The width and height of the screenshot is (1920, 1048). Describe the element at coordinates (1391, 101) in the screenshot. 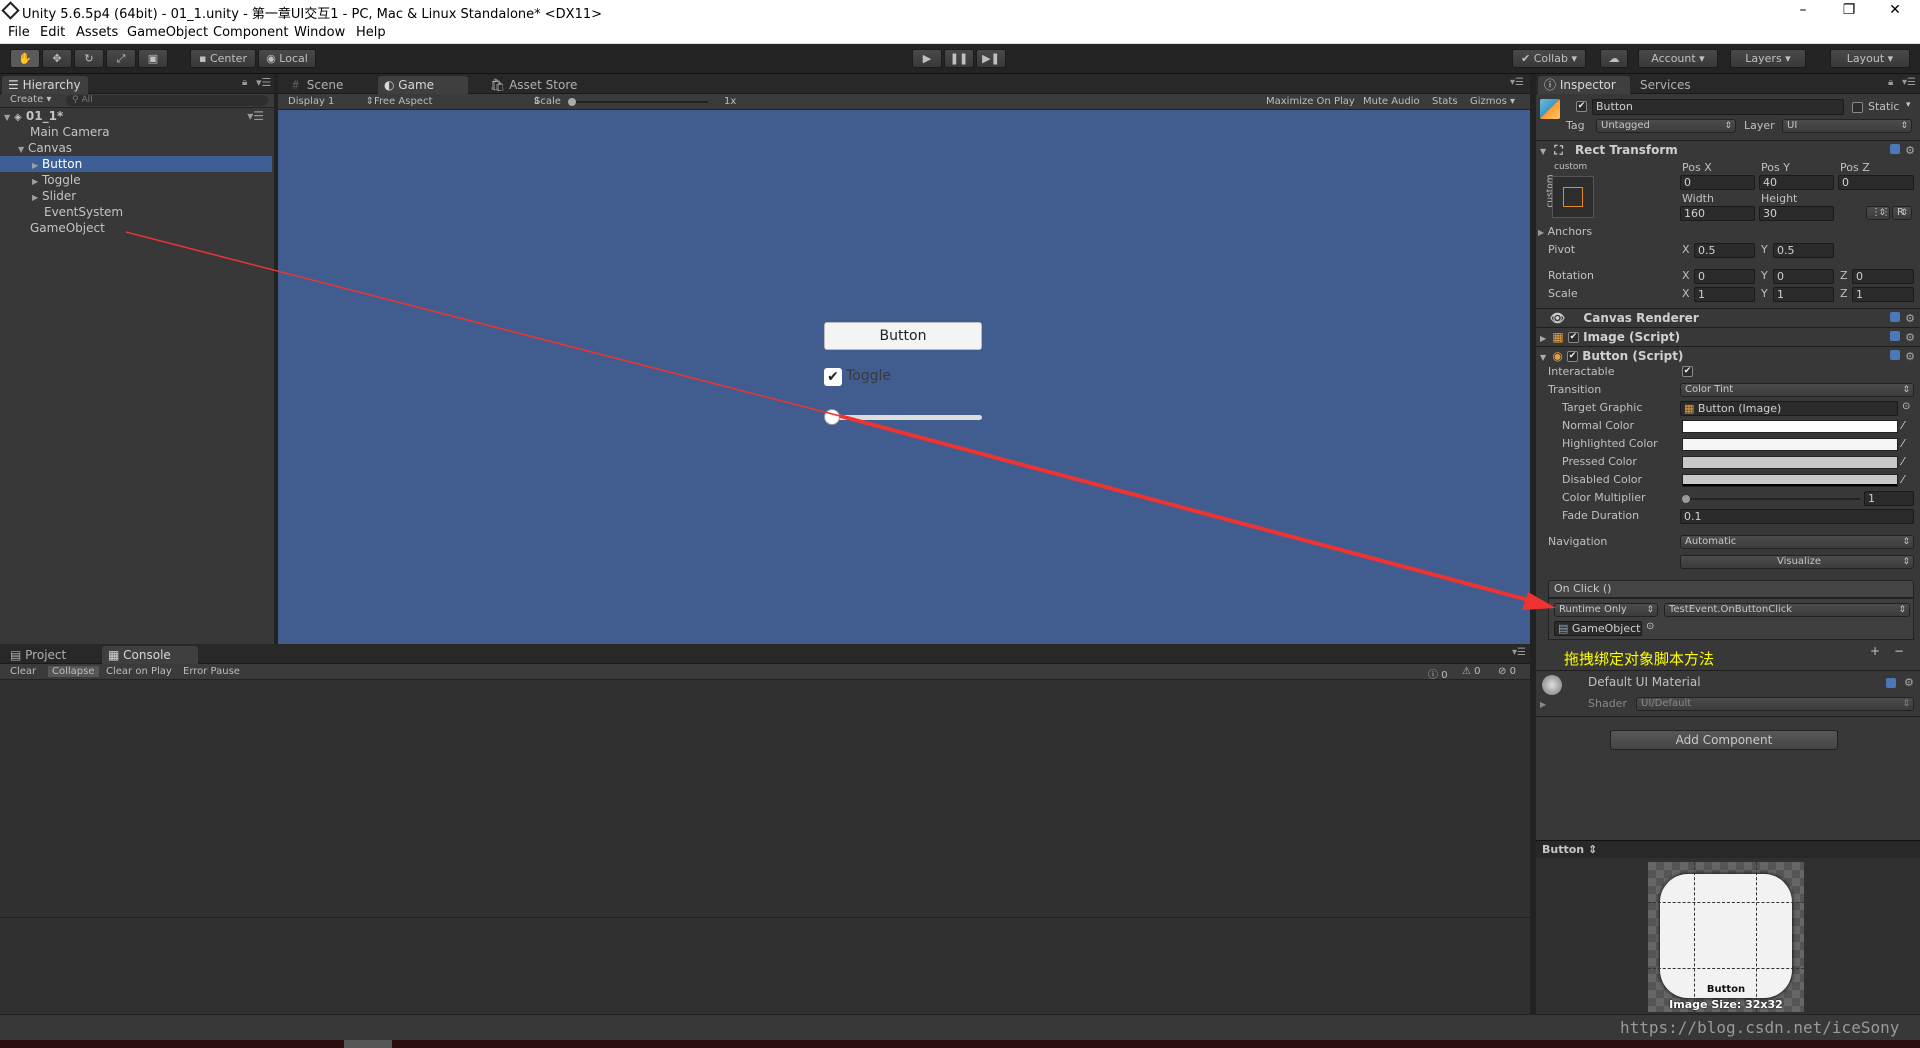

I see `mute-audio-toggle: Mute Audio` at that location.